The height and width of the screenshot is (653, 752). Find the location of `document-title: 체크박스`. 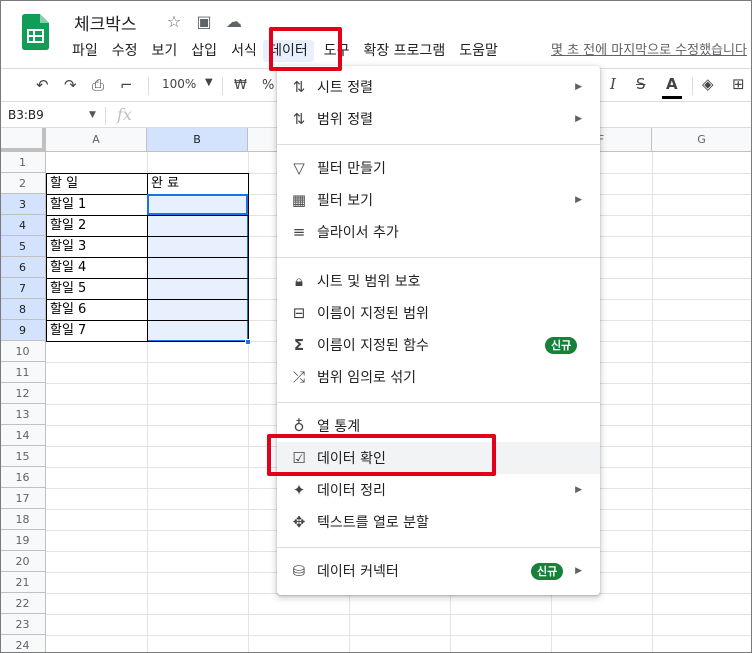

document-title: 체크박스 is located at coordinates (105, 22).